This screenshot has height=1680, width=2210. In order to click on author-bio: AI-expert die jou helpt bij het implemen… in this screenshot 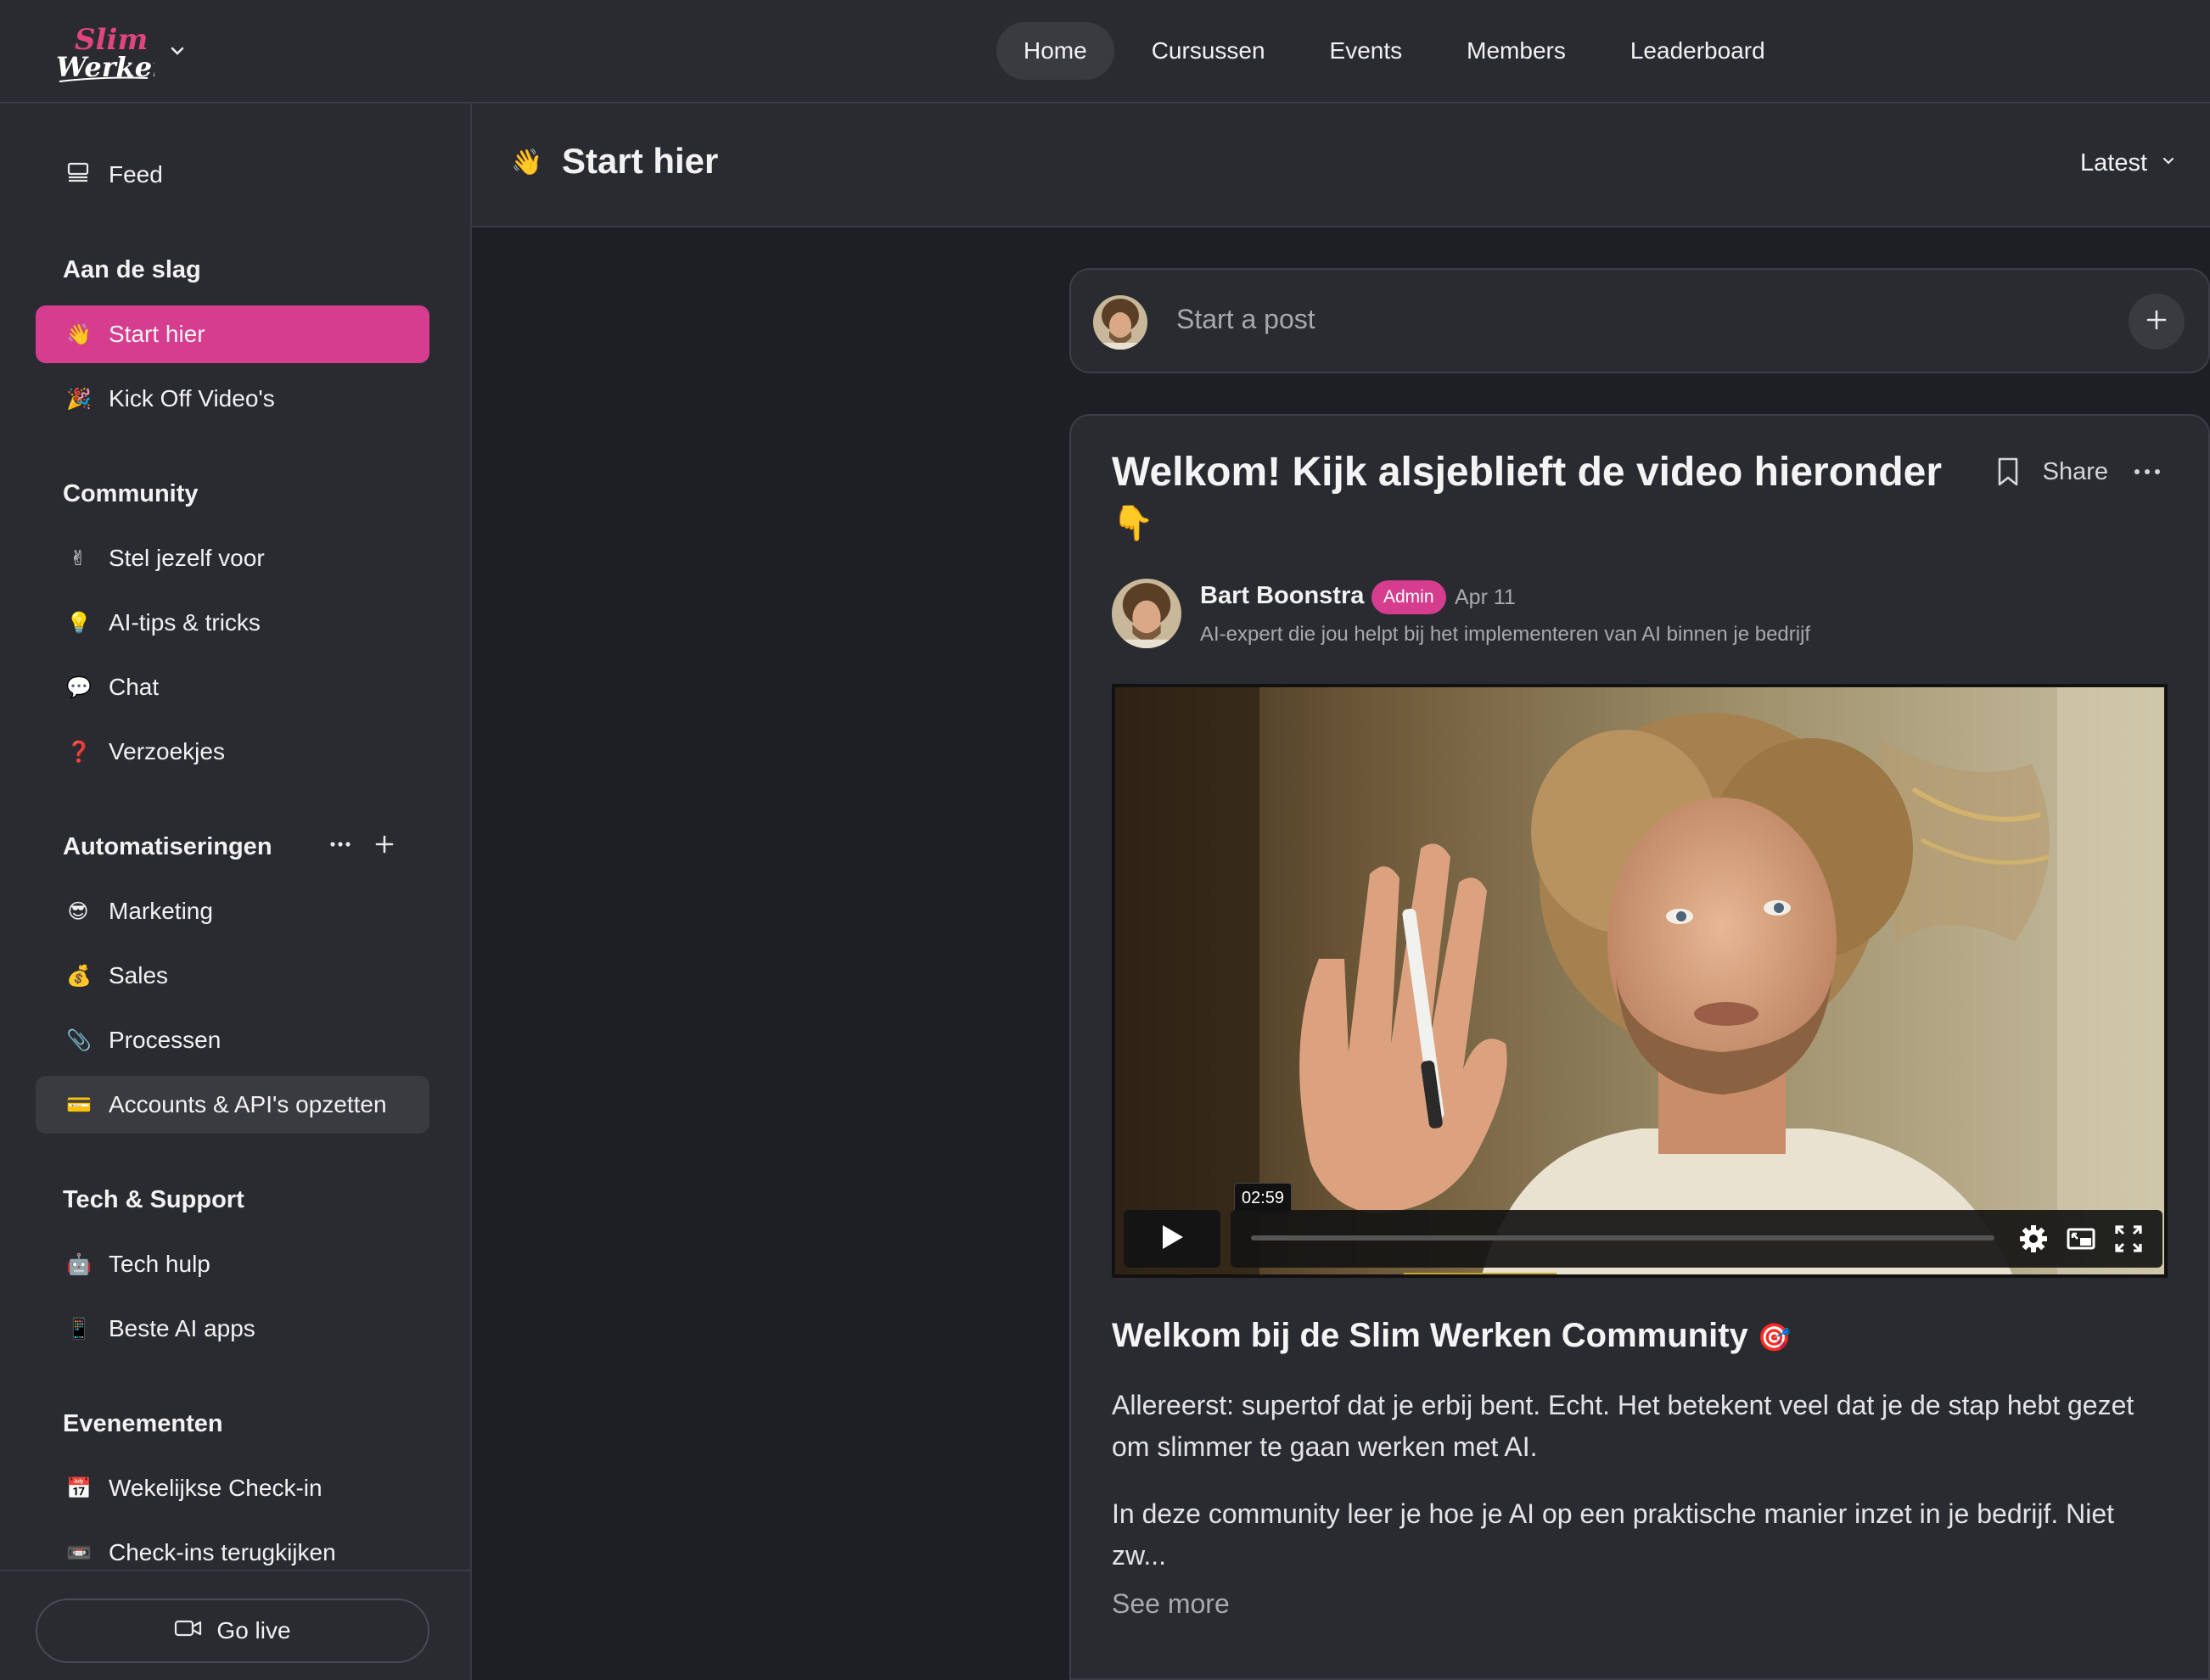, I will do `click(1506, 634)`.